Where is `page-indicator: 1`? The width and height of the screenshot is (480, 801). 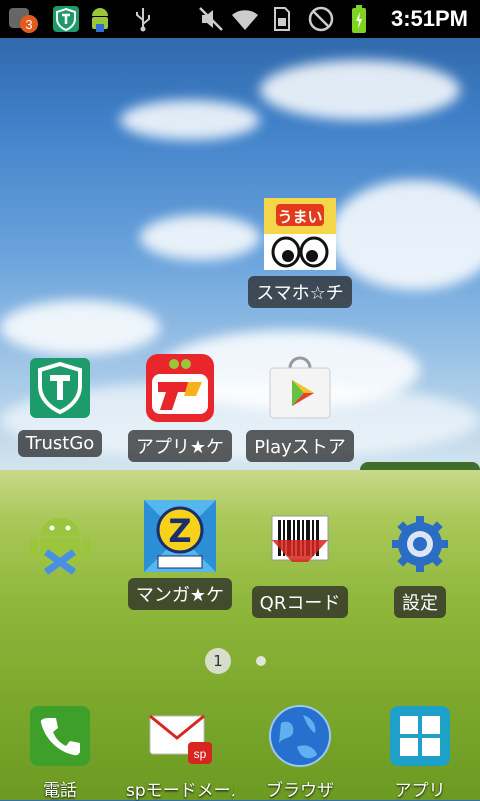 page-indicator: 1 is located at coordinates (240, 661).